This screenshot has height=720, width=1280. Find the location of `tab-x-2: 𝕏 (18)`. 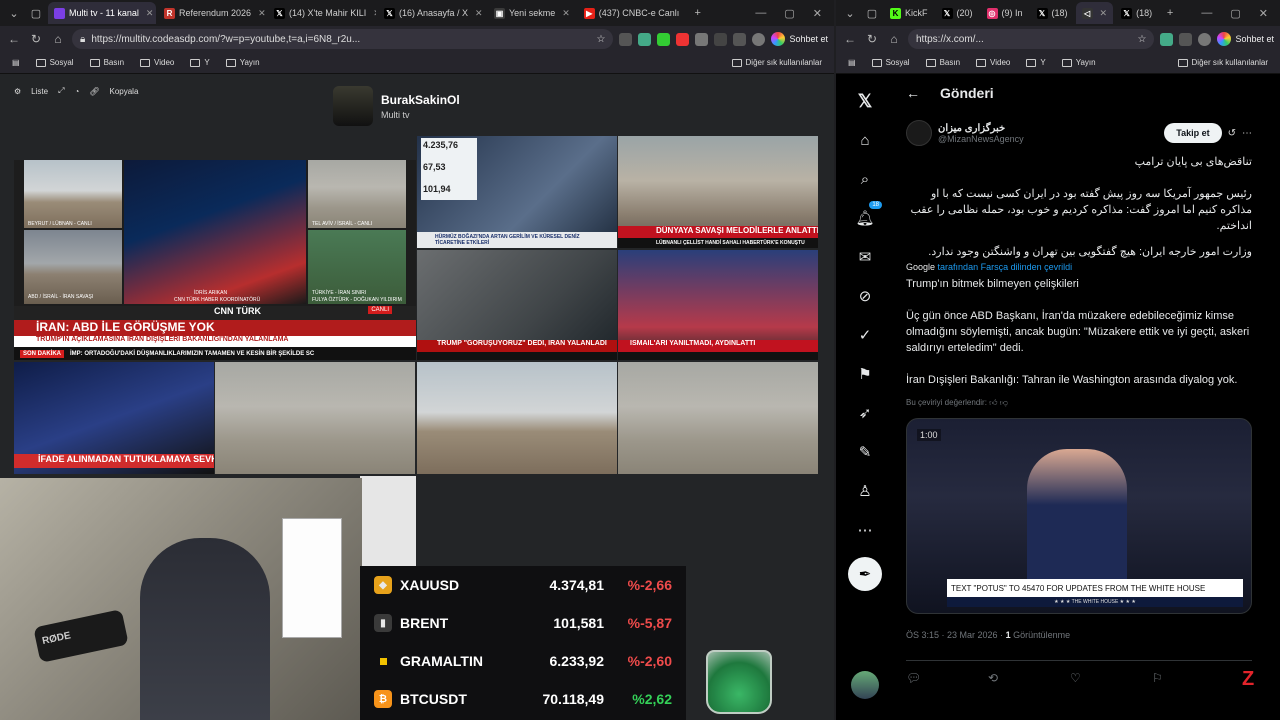

tab-x-2: 𝕏 (18) is located at coordinates (1052, 13).